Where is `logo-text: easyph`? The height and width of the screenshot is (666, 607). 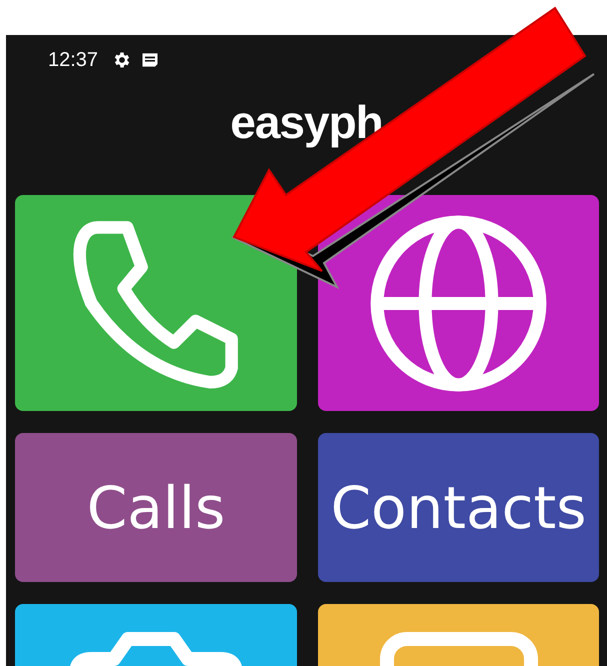 logo-text: easyph is located at coordinates (306, 122).